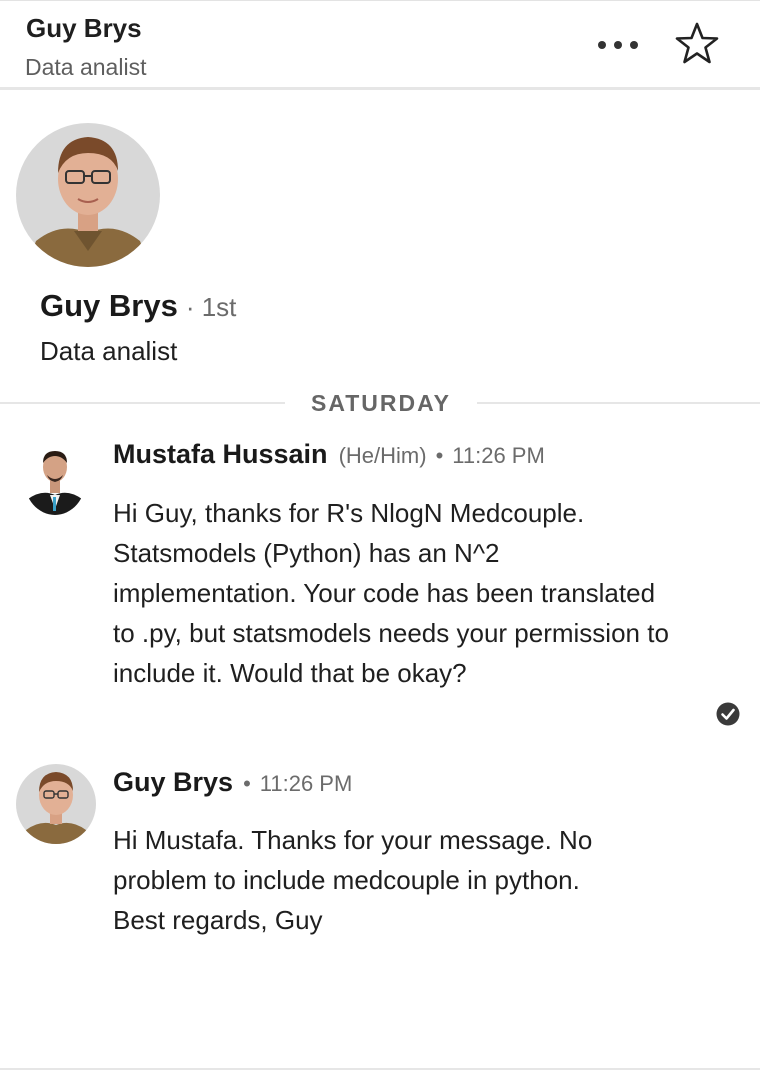 Image resolution: width=760 pixels, height=1070 pixels. I want to click on profile-headline: Data analist, so click(109, 351).